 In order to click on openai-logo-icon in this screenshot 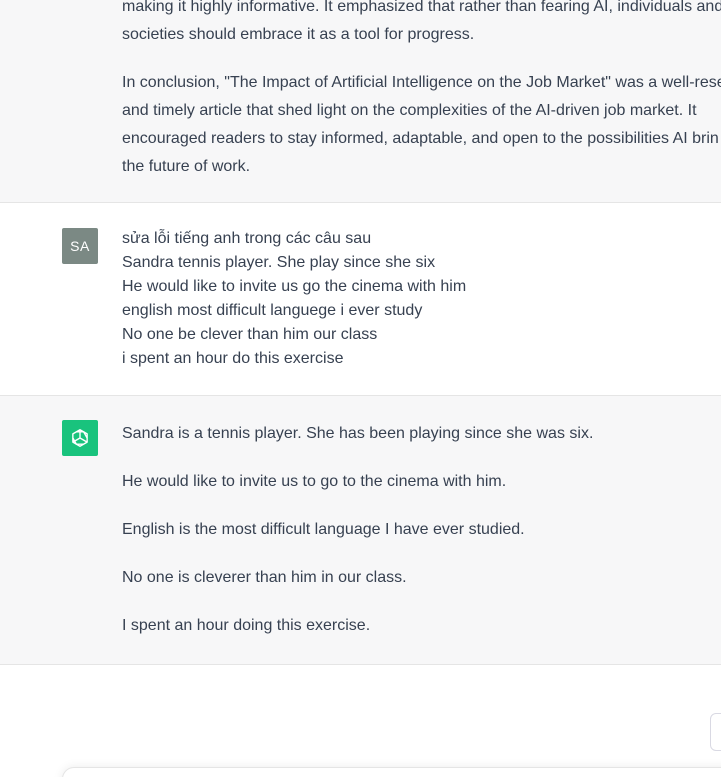, I will do `click(80, 438)`.